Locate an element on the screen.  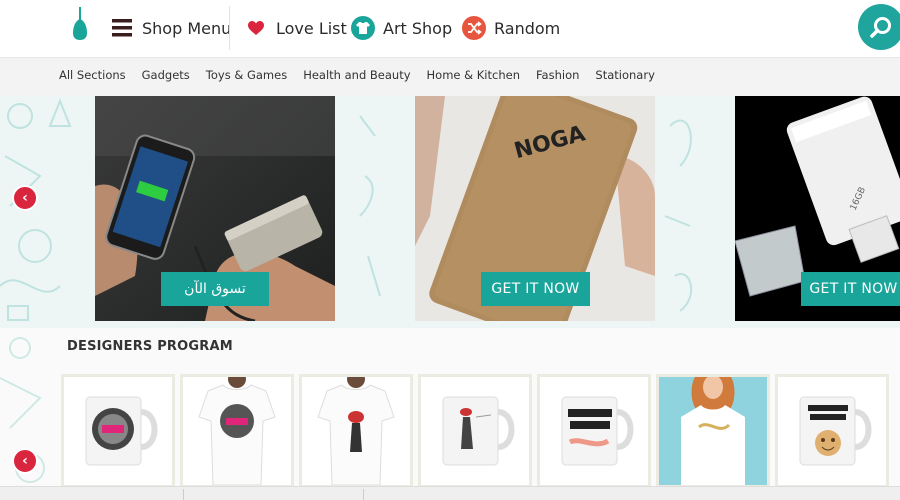
category-home-kitchen: Home & Kitchen is located at coordinates (473, 75).